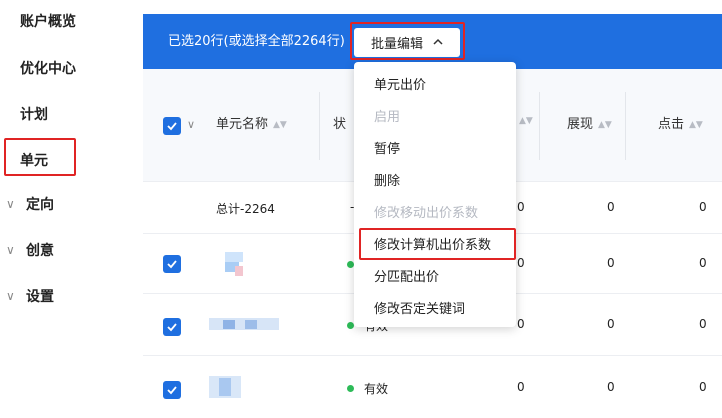 This screenshot has width=722, height=418. I want to click on column-header-impressions: 展现 ▲▼, so click(589, 122).